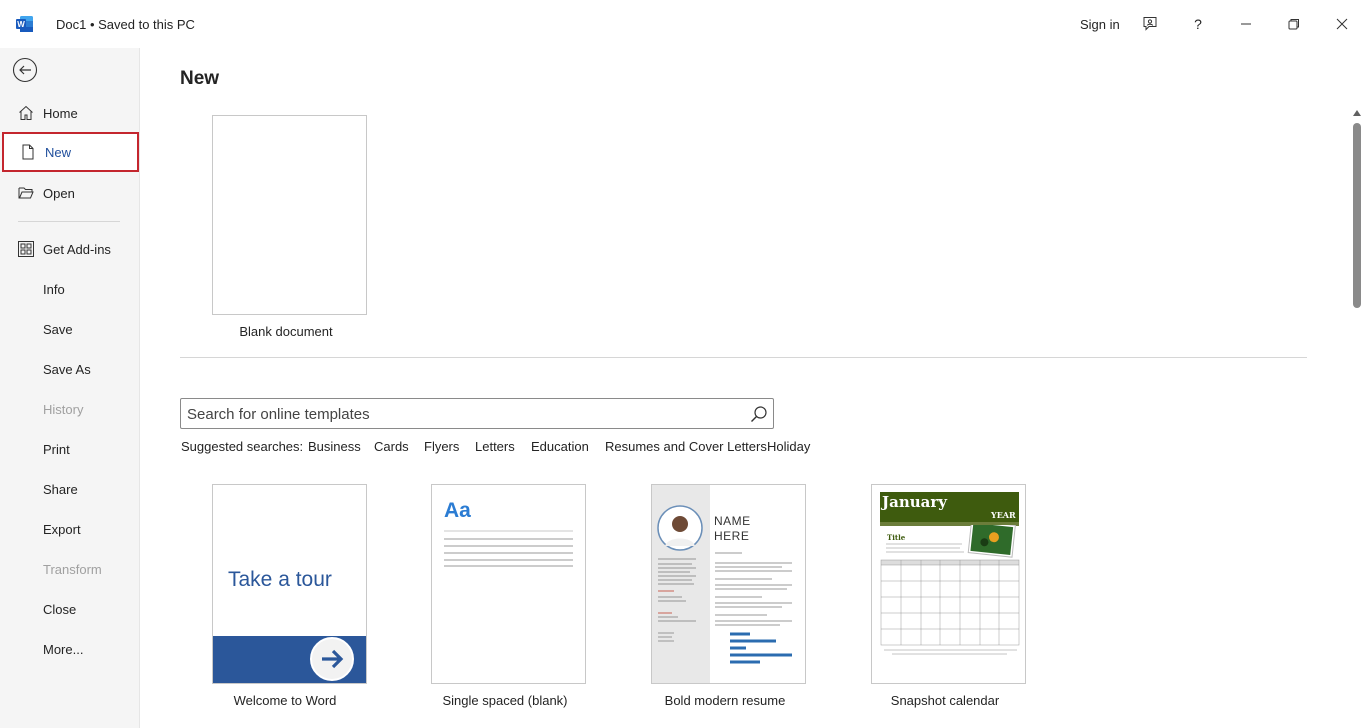 This screenshot has width=1366, height=728. What do you see at coordinates (914, 502) in the screenshot?
I see `calendar-month: January` at bounding box center [914, 502].